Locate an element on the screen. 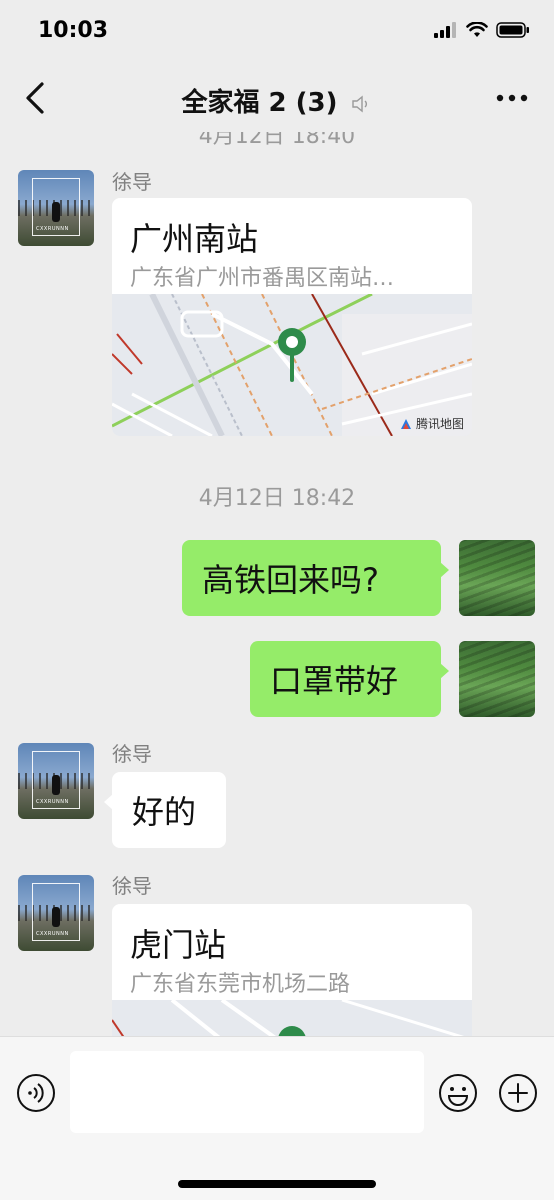  map-image is located at coordinates (292, 1018).